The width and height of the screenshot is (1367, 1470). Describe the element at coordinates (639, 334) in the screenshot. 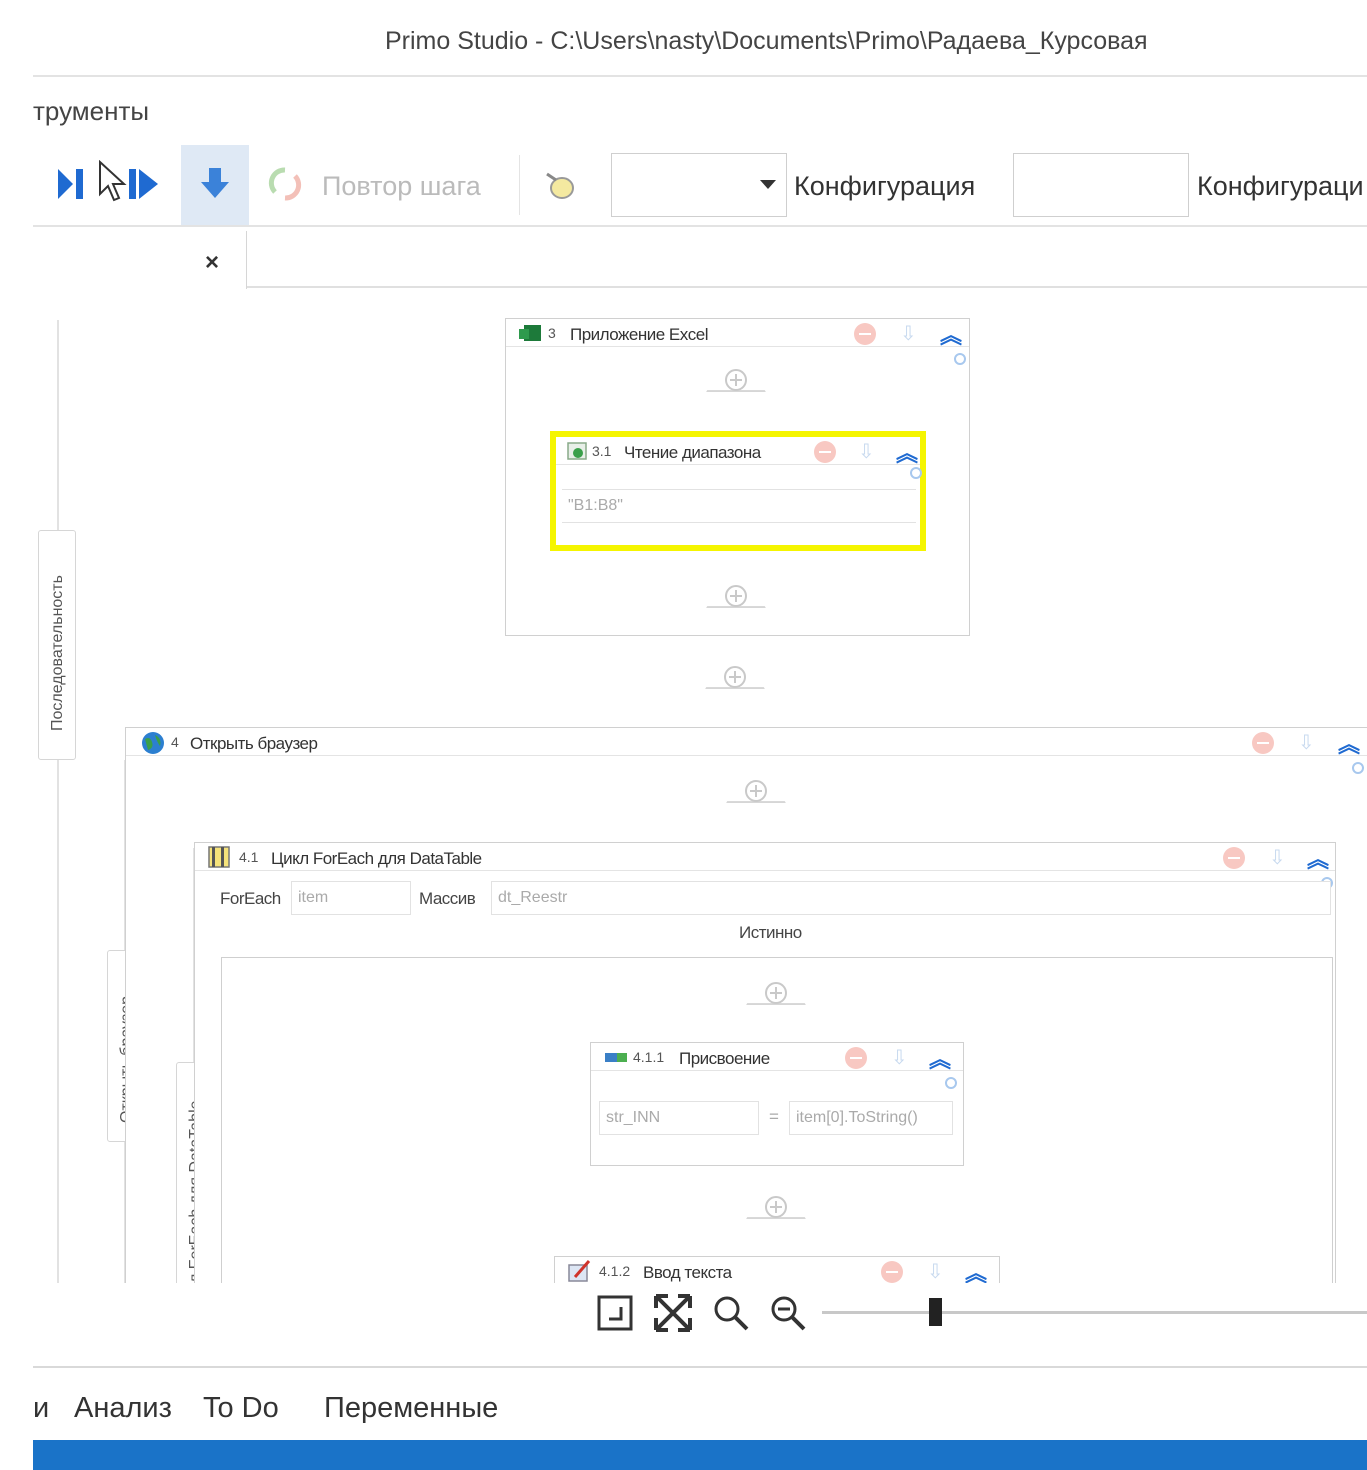

I see `activity-title: Приложение Excel` at that location.